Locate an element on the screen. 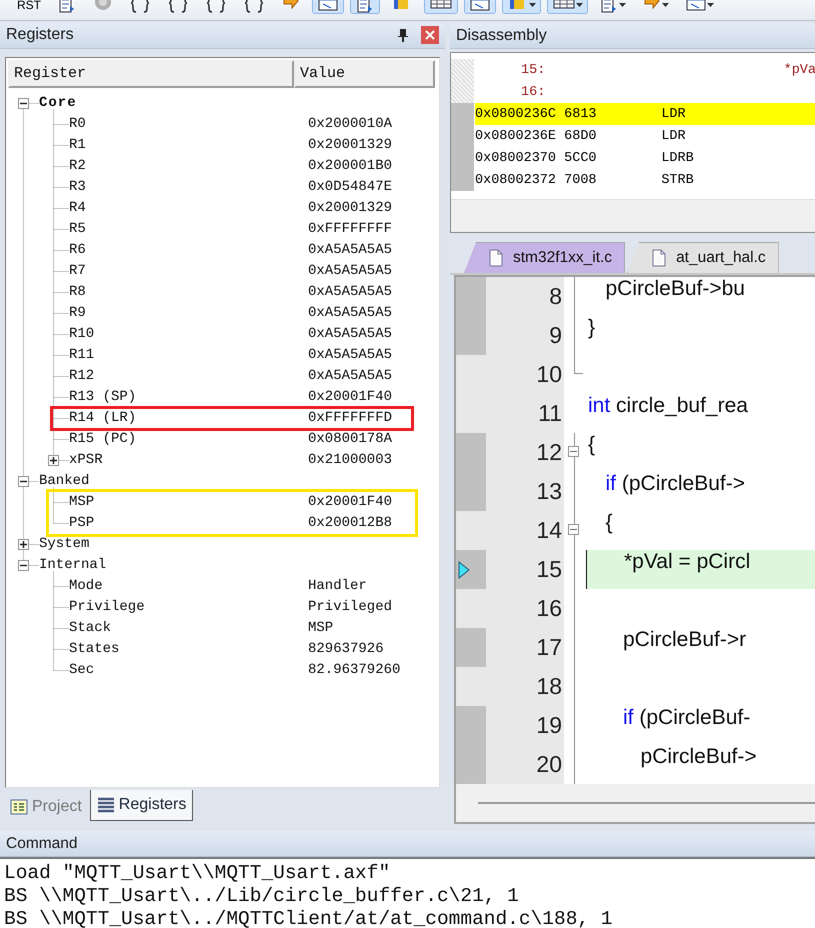 Image resolution: width=815 pixels, height=928 pixels. register-name: R8 is located at coordinates (77, 292).